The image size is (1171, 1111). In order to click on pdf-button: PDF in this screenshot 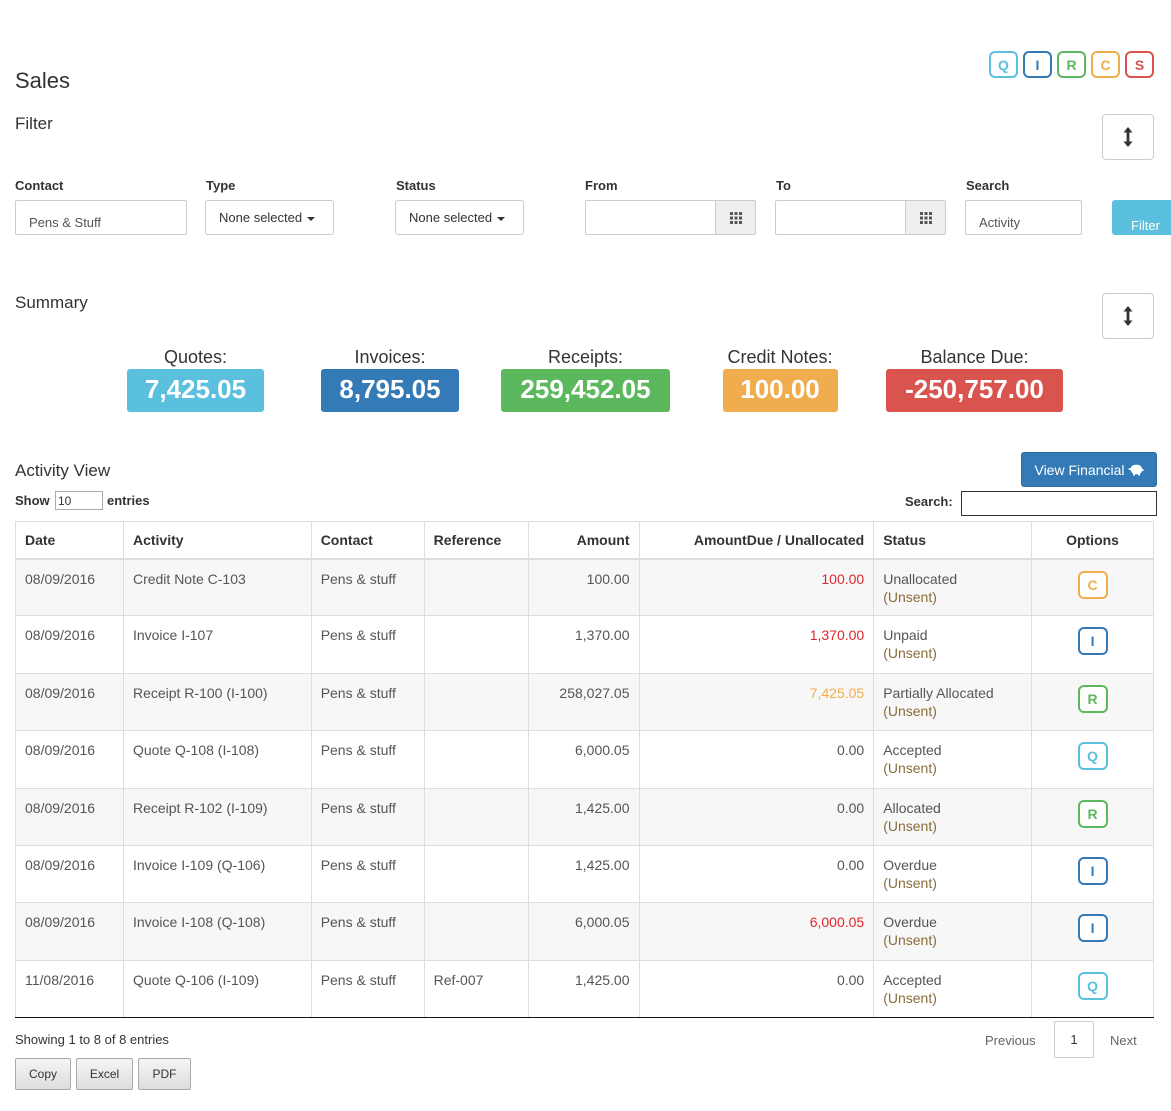, I will do `click(164, 1074)`.